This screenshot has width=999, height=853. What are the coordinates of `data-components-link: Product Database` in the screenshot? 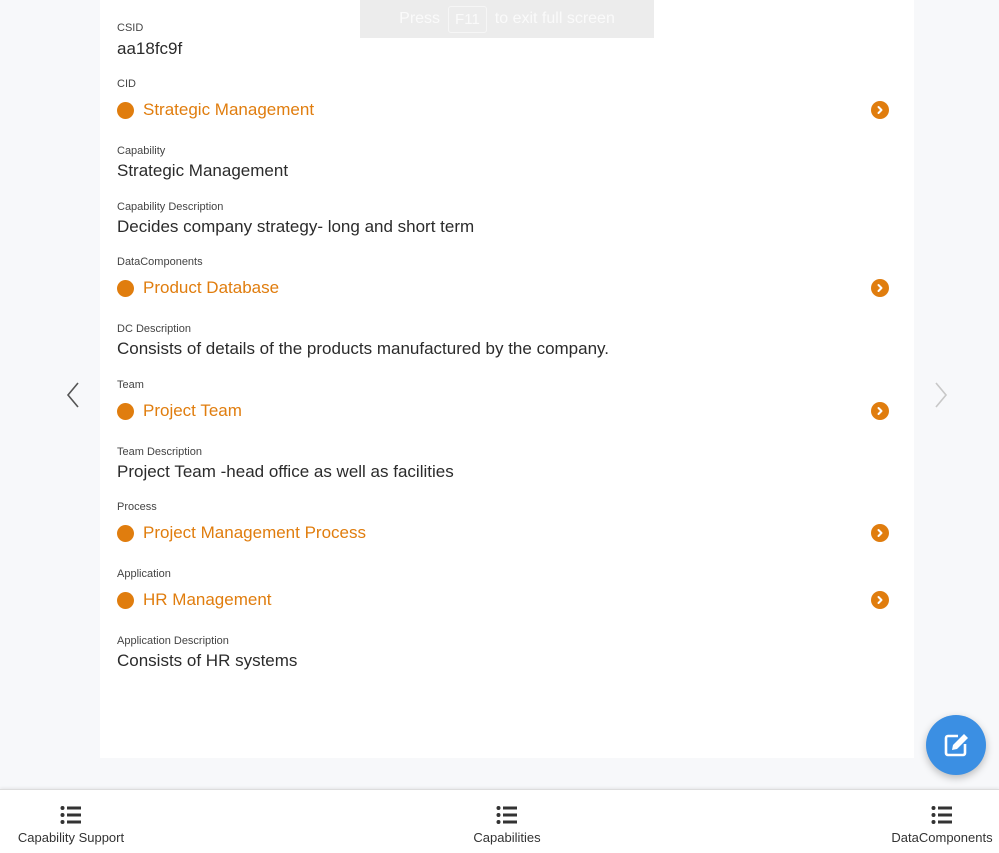 It's located at (503, 288).